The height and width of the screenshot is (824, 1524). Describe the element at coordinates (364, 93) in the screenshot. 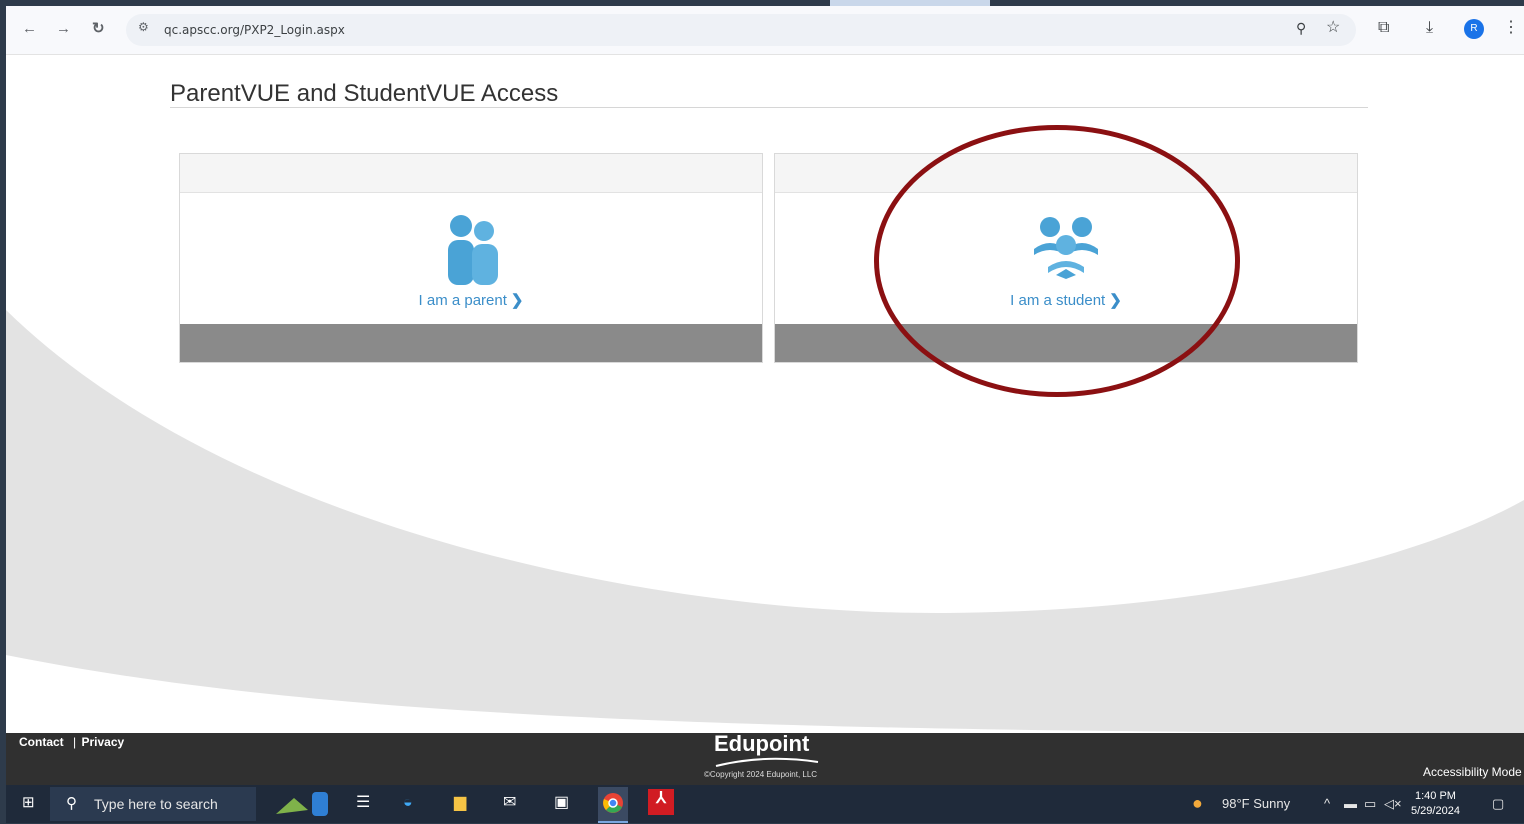

I see `page-title: ParentVUE and StudentVUE Access` at that location.